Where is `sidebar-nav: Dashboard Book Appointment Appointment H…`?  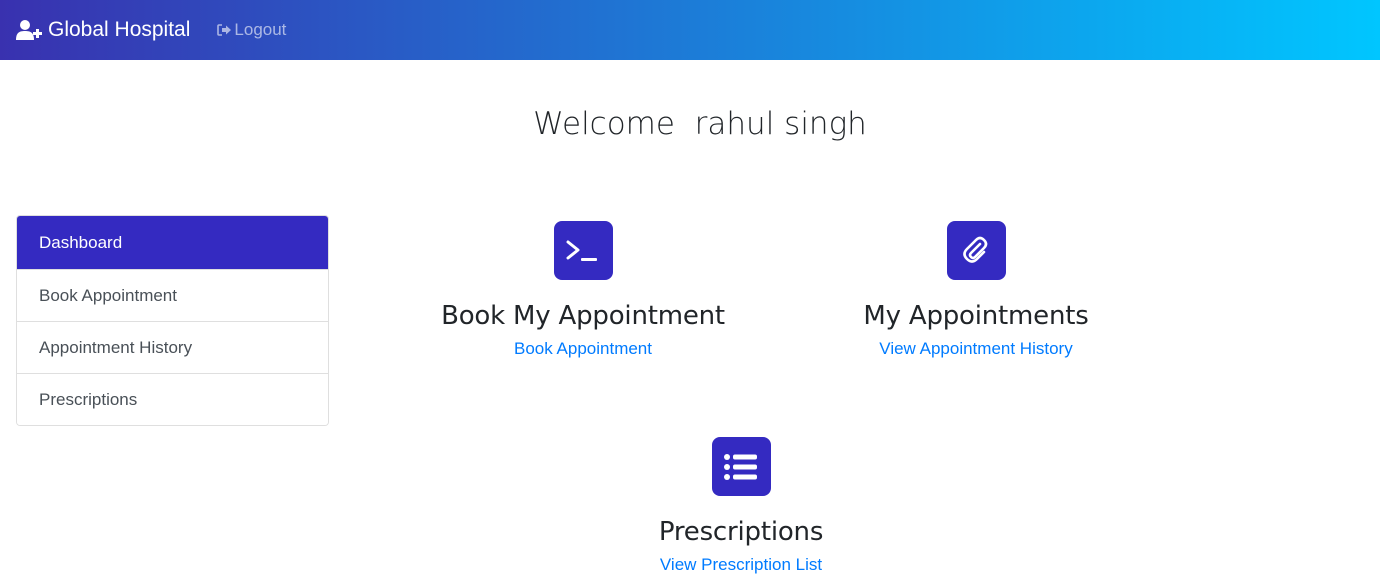 sidebar-nav: Dashboard Book Appointment Appointment H… is located at coordinates (172, 320).